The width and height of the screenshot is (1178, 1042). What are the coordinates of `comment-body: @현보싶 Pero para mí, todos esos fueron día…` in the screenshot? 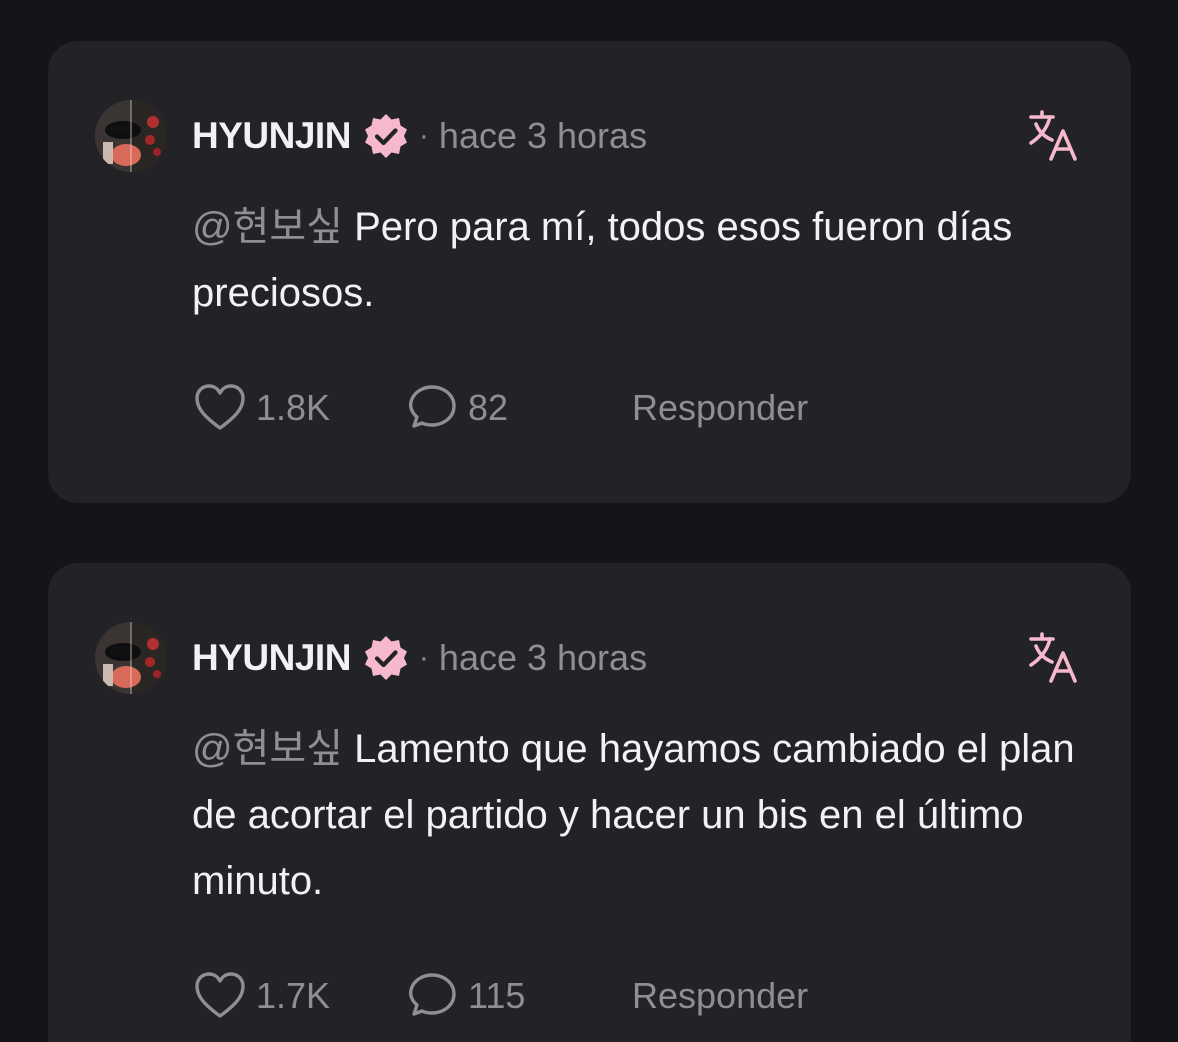 It's located at (642, 260).